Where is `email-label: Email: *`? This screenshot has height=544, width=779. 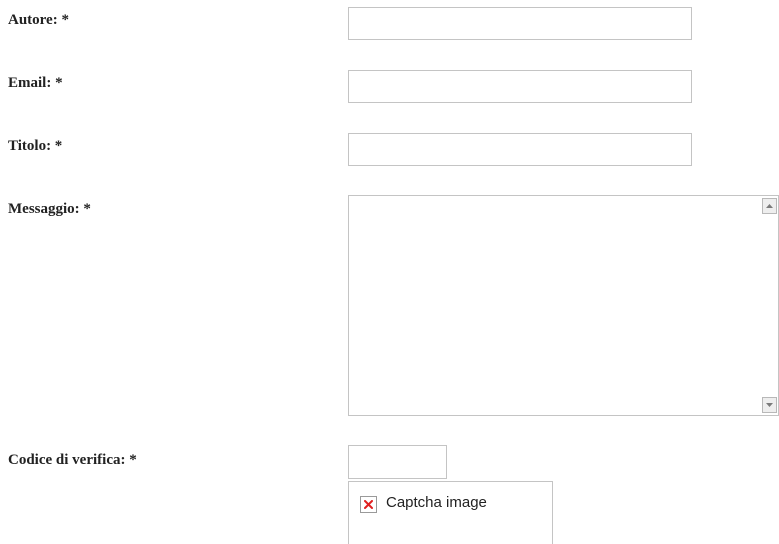
email-label: Email: * is located at coordinates (35, 83).